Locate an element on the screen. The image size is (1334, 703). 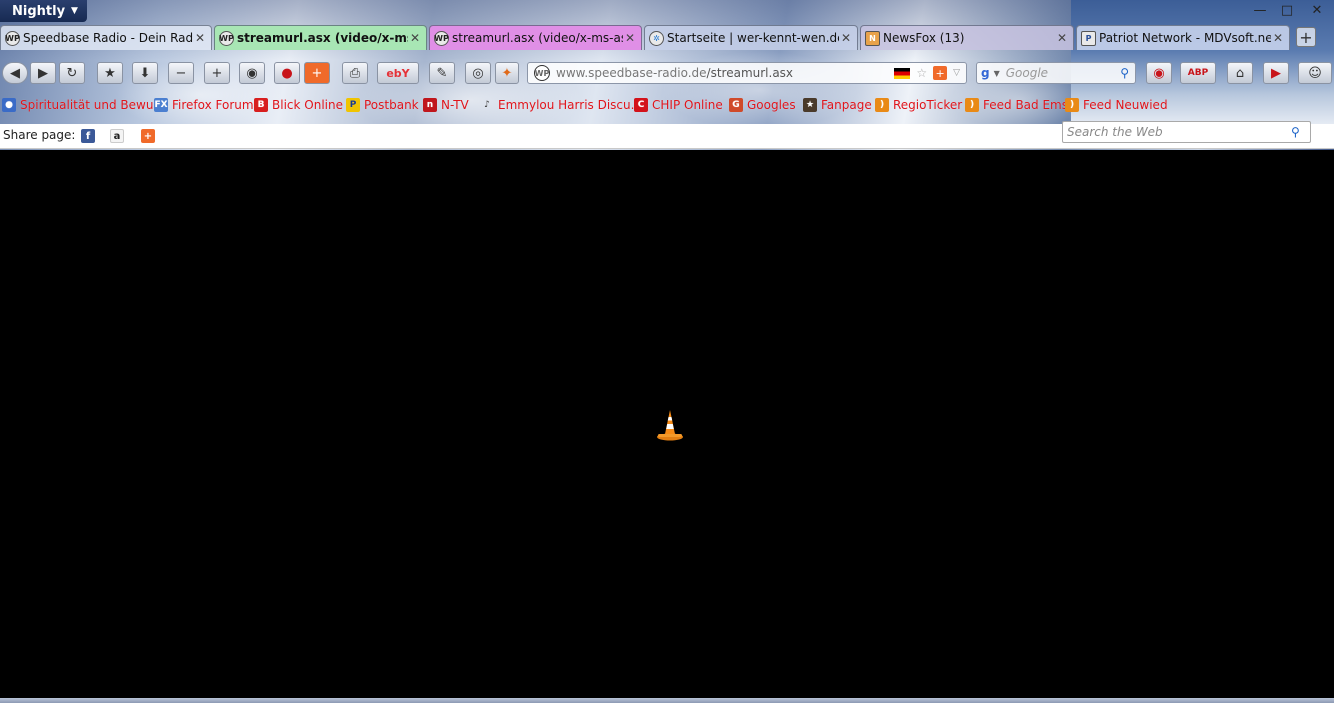
url-path: /streamurl.asx is located at coordinates (750, 73).